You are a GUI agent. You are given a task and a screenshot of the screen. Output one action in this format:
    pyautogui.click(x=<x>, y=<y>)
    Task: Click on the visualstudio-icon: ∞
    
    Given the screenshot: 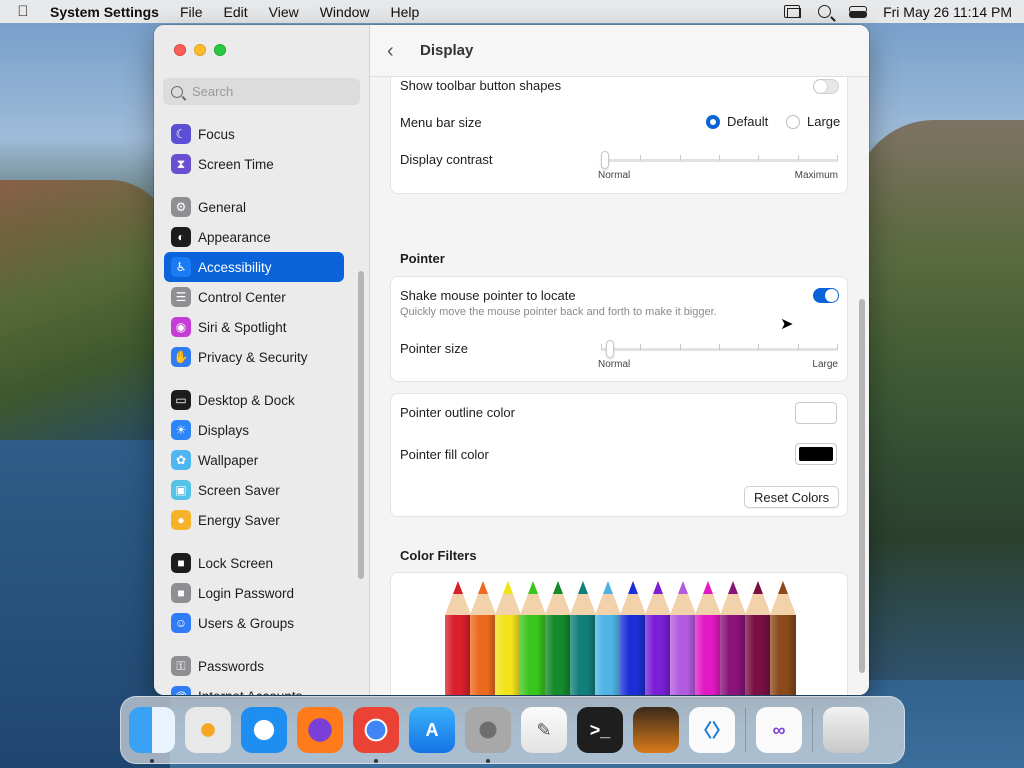 What is the action you would take?
    pyautogui.click(x=779, y=730)
    